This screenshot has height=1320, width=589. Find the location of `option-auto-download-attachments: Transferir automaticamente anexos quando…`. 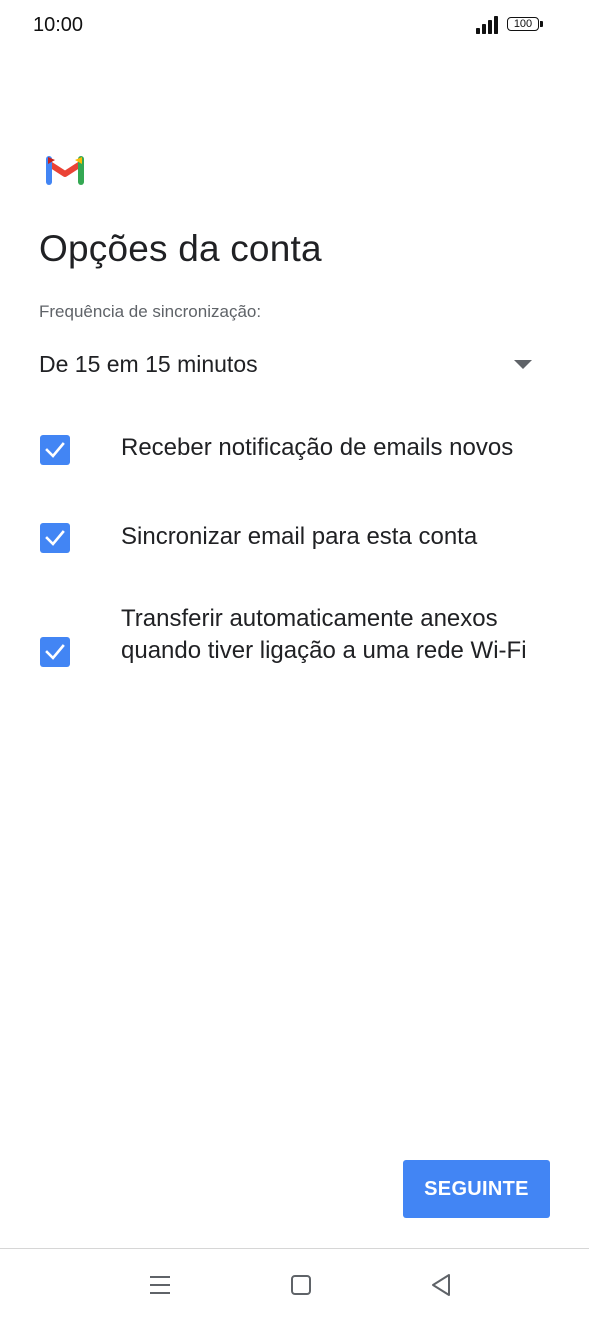

option-auto-download-attachments: Transferir automaticamente anexos quando… is located at coordinates (299, 652).